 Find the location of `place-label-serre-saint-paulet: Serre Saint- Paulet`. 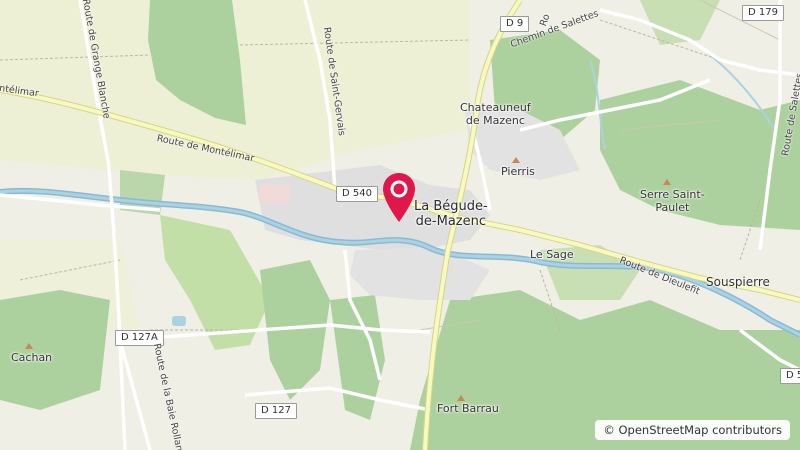

place-label-serre-saint-paulet: Serre Saint- Paulet is located at coordinates (672, 201).